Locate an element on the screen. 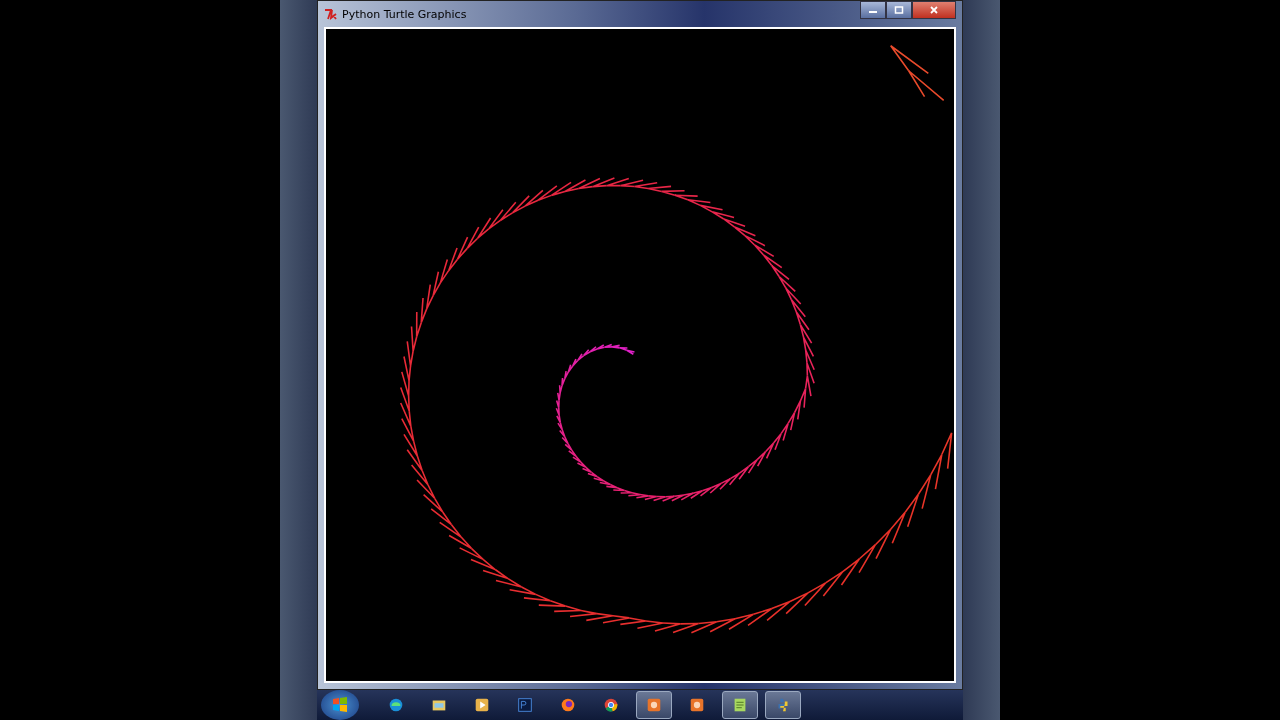  maximize-icon is located at coordinates (899, 10).